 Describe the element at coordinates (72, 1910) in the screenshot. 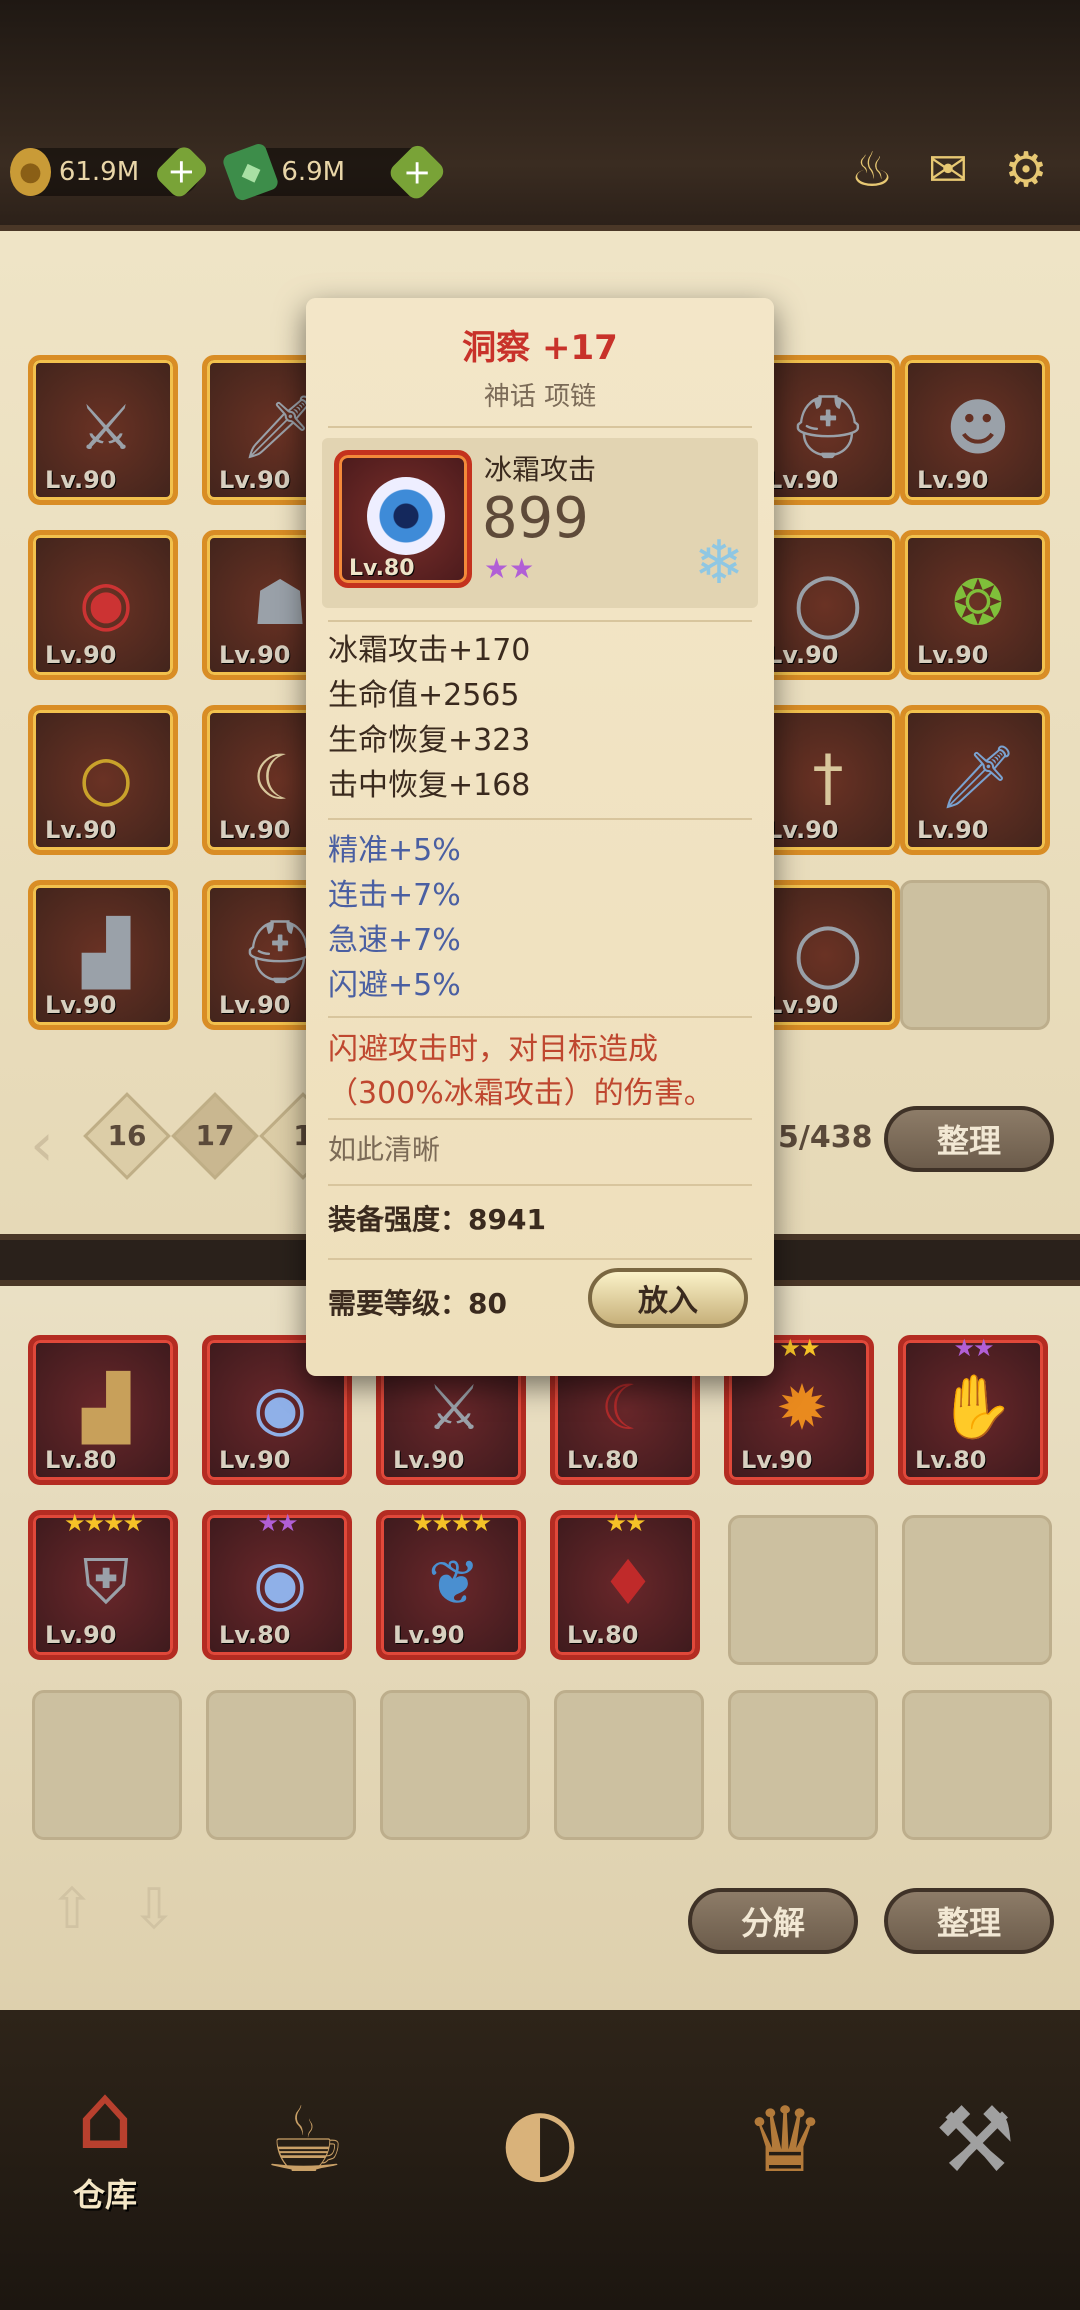

I see `arrow-up-icon: ⇧` at that location.